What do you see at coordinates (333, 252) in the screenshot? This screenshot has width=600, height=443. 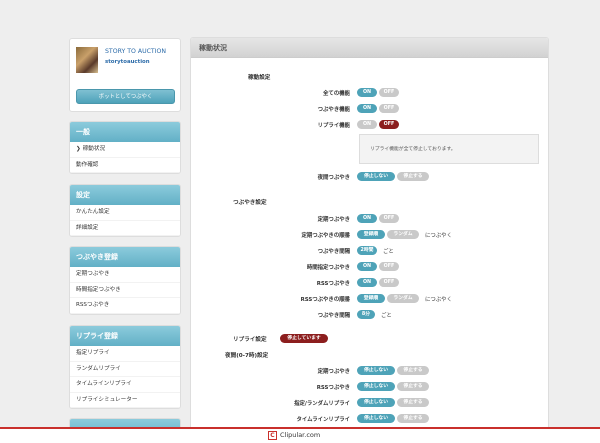 I see `tweet-interval-label: つぶやき間隔` at bounding box center [333, 252].